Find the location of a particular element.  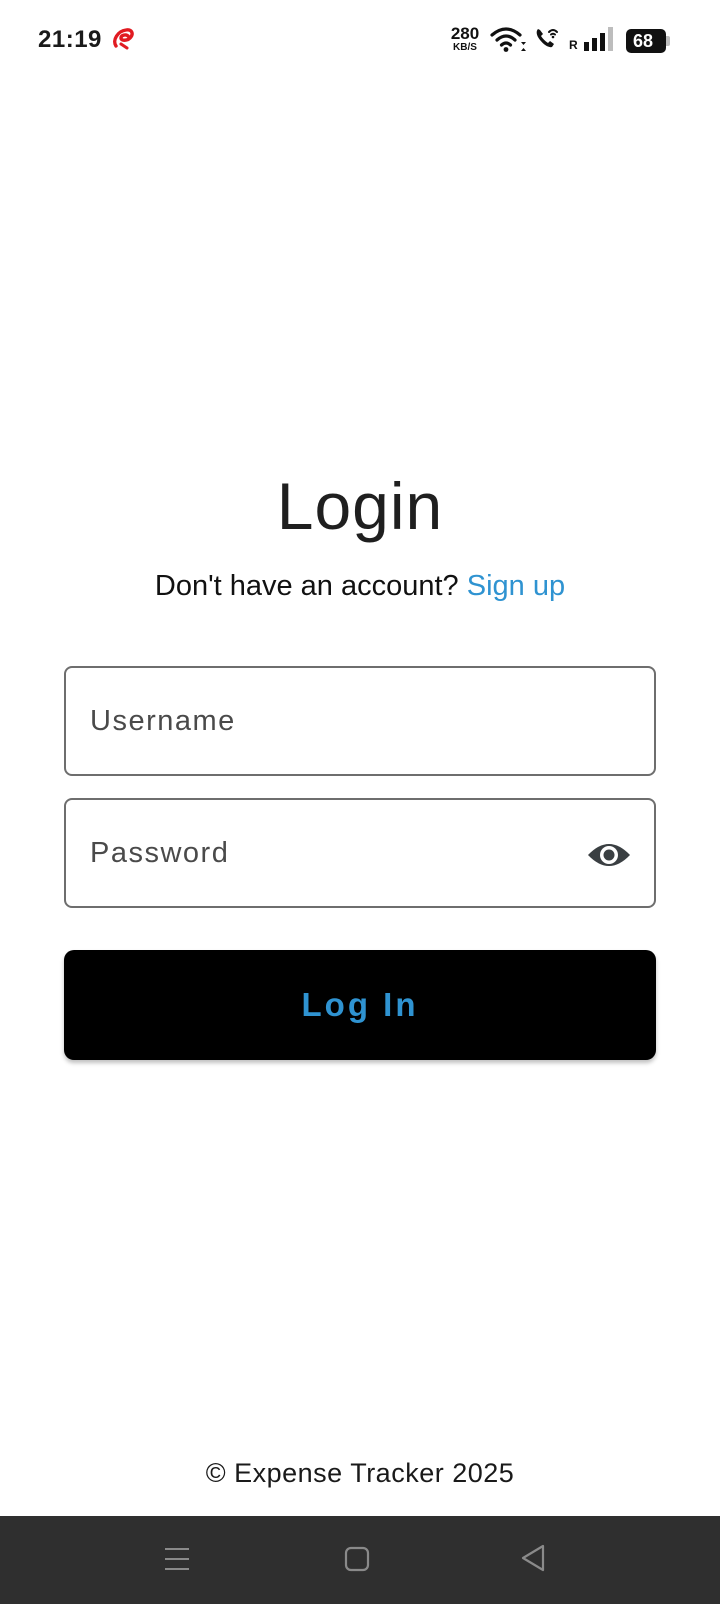

network-speed-value: 280 is located at coordinates (465, 33).